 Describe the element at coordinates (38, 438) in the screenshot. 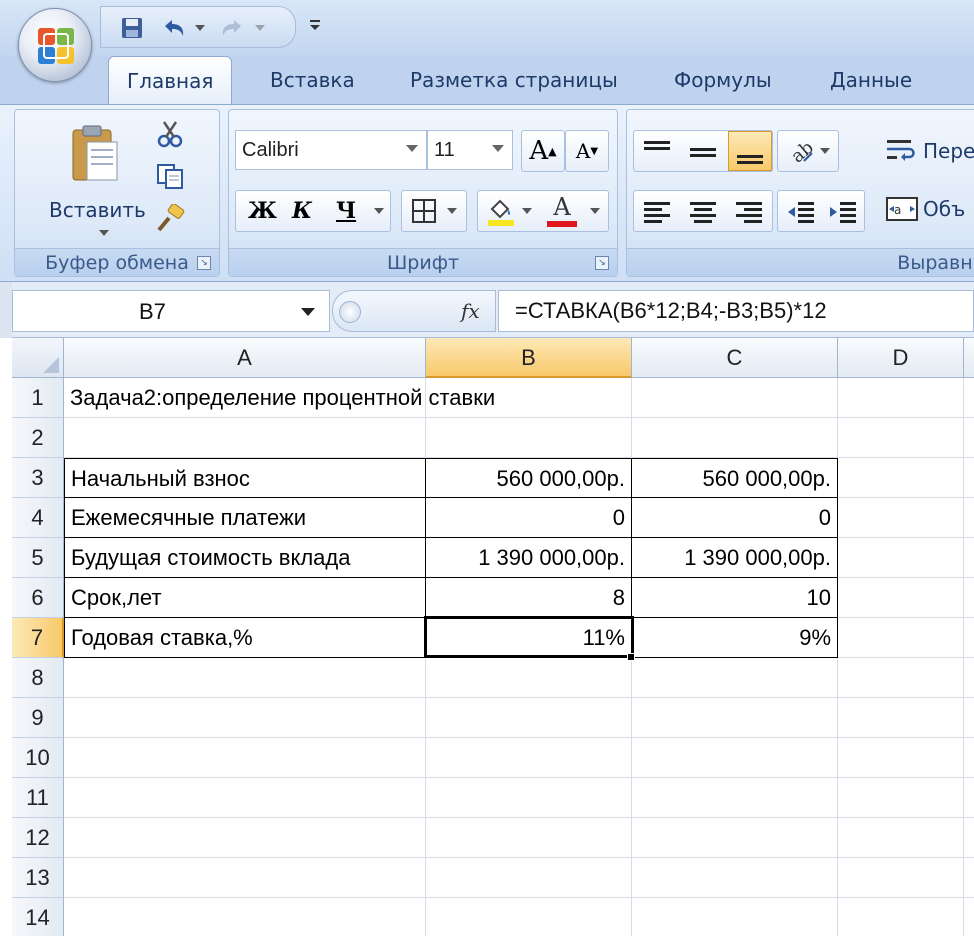

I see `row-header-2: 2` at that location.